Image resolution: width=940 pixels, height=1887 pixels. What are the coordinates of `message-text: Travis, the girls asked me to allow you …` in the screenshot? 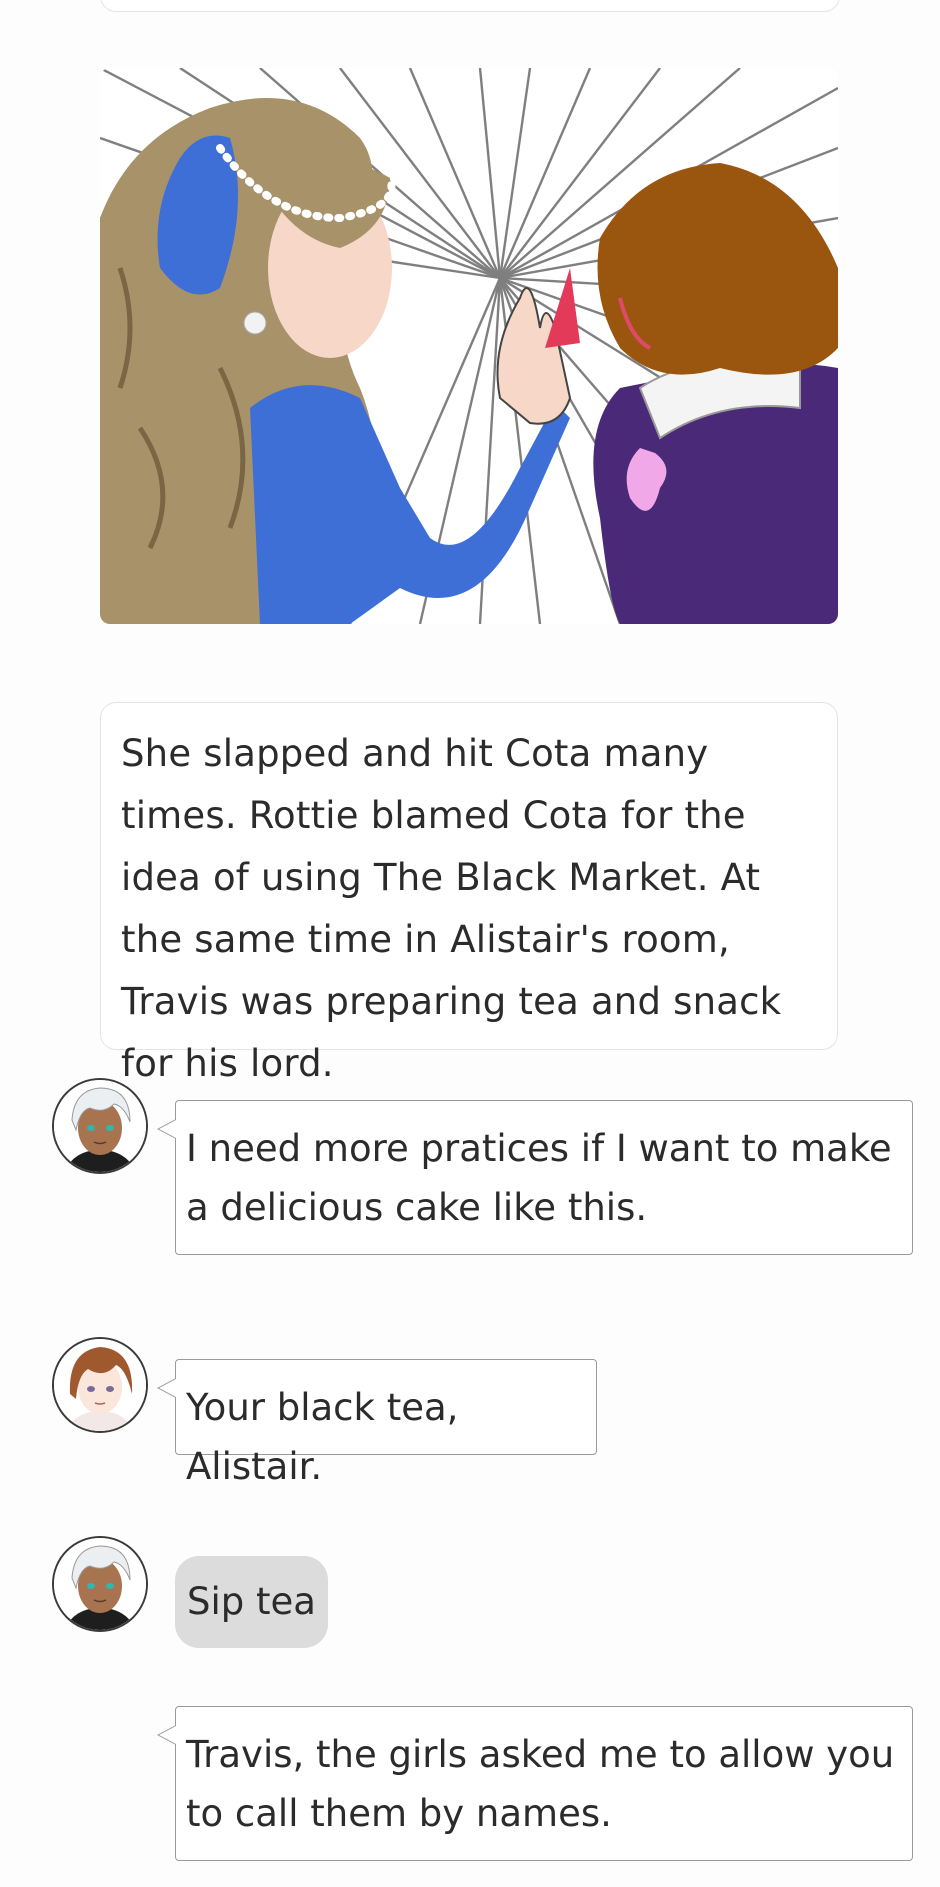 It's located at (540, 1784).